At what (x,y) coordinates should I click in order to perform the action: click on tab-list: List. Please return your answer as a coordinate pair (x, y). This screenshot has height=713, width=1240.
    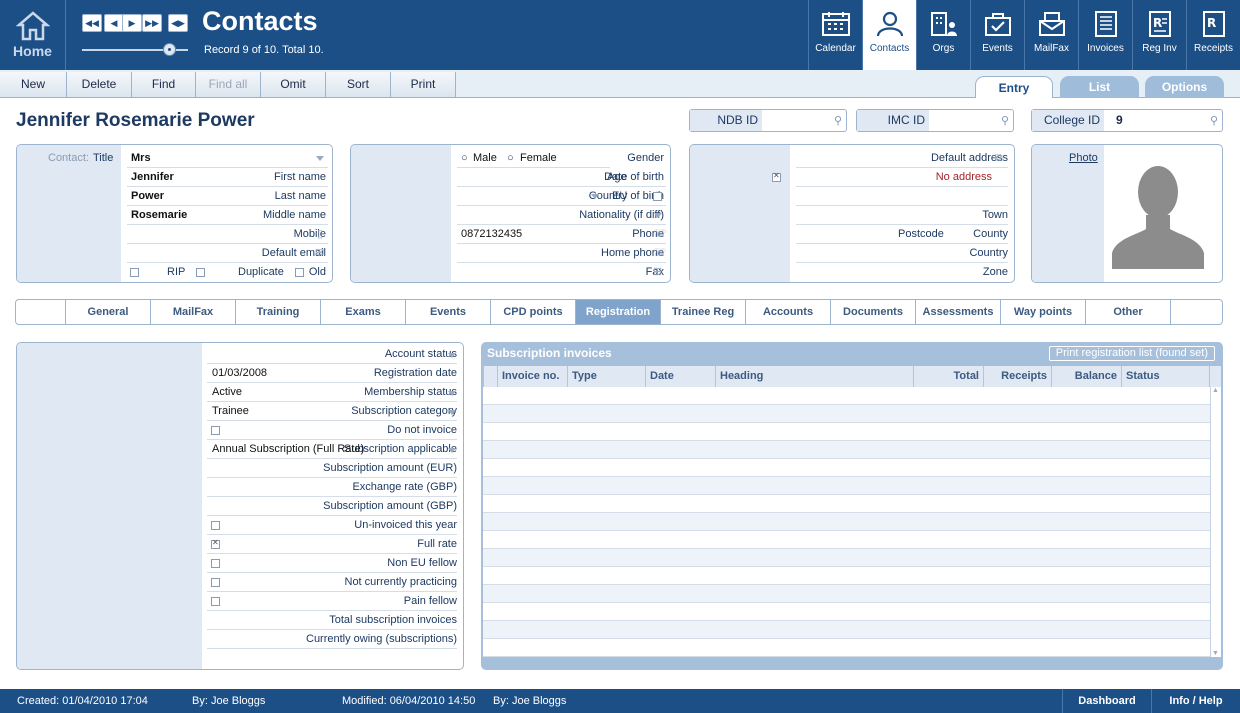
    Looking at the image, I should click on (1099, 87).